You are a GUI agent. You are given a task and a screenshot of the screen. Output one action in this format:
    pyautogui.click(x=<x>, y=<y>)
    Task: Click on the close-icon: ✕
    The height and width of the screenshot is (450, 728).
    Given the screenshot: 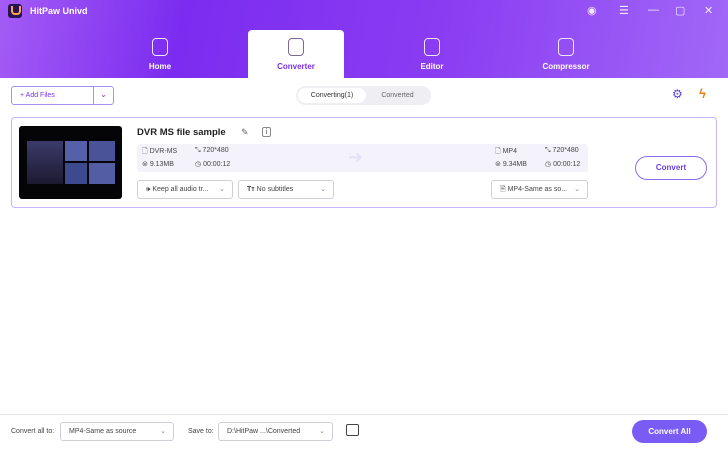 What is the action you would take?
    pyautogui.click(x=708, y=10)
    